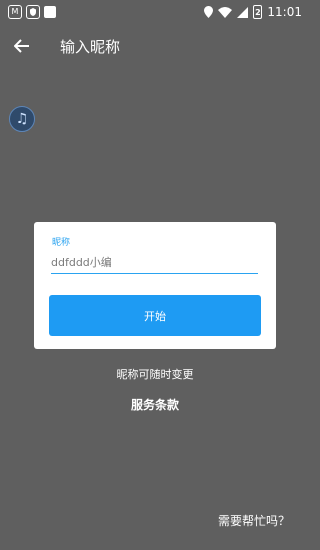 The height and width of the screenshot is (550, 320). What do you see at coordinates (155, 46) in the screenshot?
I see `app-bar: 输入昵称` at bounding box center [155, 46].